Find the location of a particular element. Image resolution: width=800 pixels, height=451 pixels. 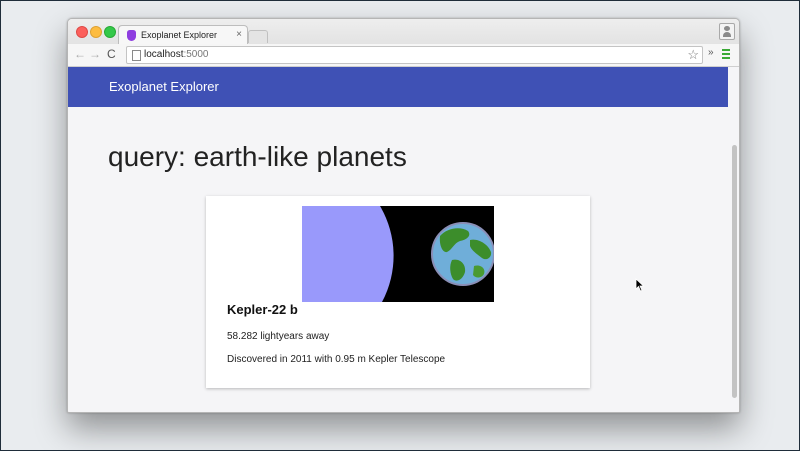

browser-toolbar: ← → C localhost:5000 ☆ » is located at coordinates (403, 55).